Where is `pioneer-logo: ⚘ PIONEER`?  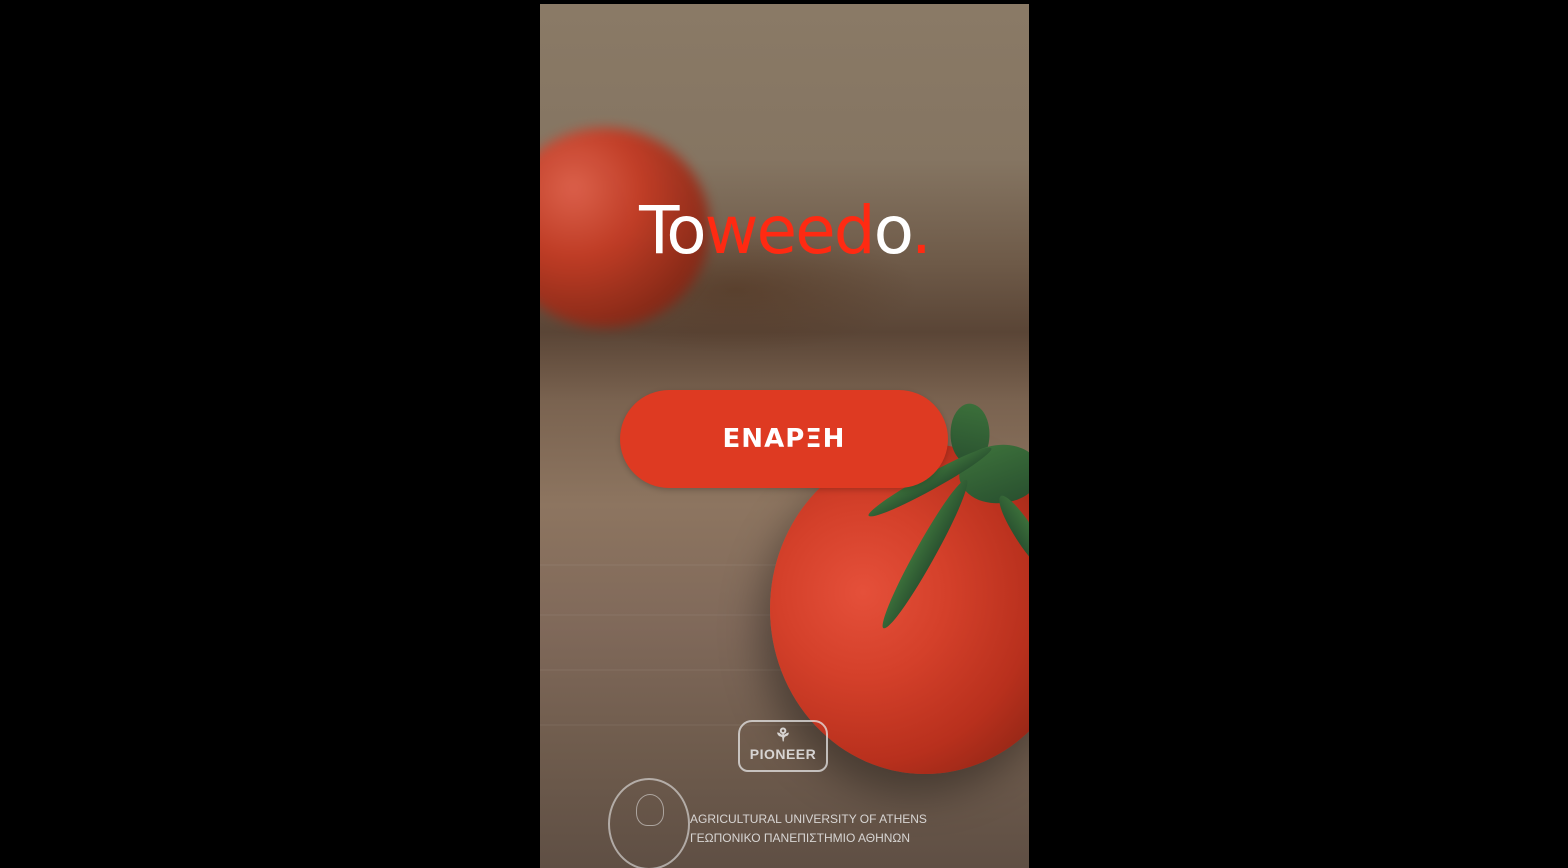
pioneer-logo: ⚘ PIONEER is located at coordinates (783, 746).